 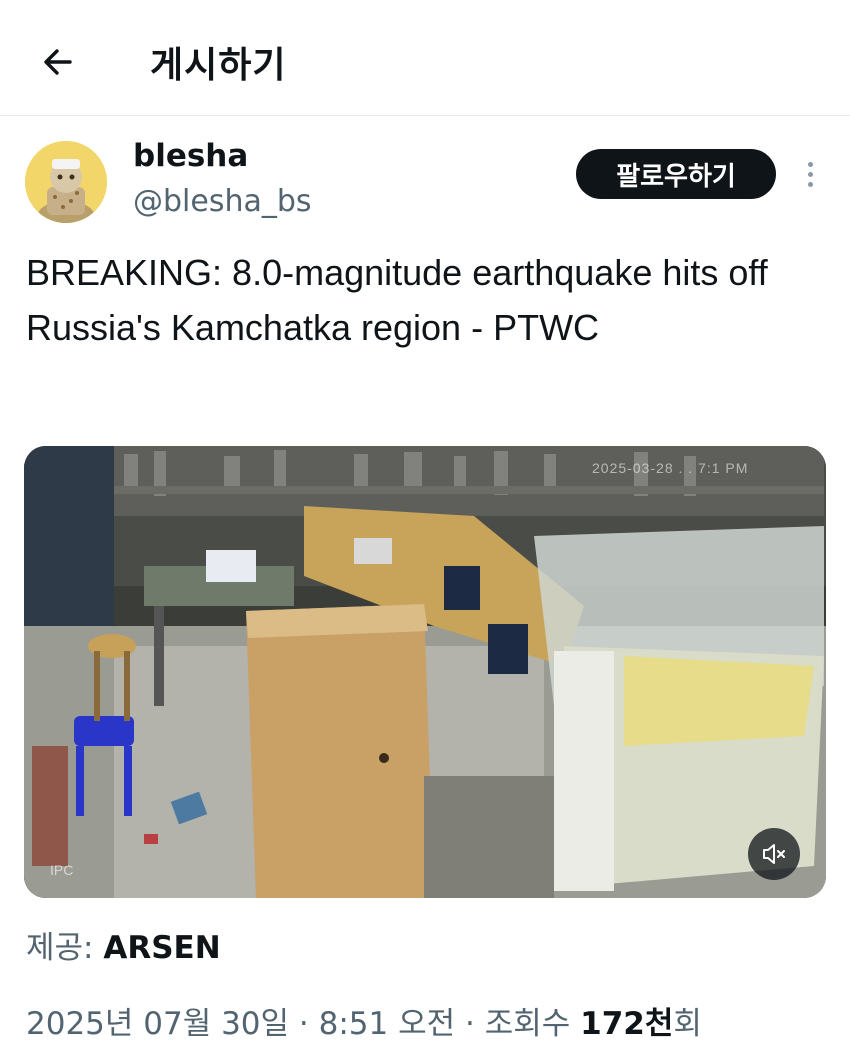 I want to click on bear-figure-icon, so click(x=66, y=182).